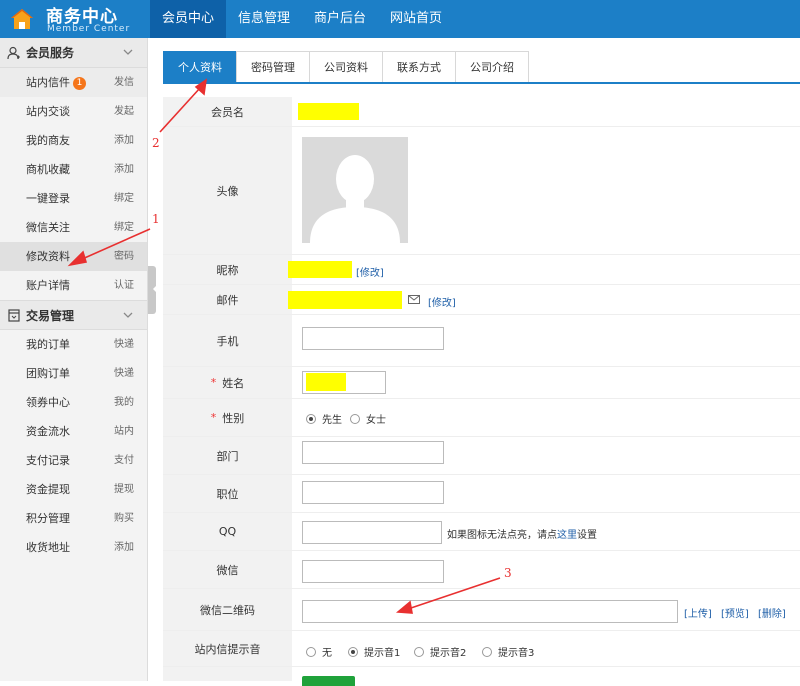 The height and width of the screenshot is (686, 800). What do you see at coordinates (227, 674) in the screenshot?
I see `field-label` at bounding box center [227, 674].